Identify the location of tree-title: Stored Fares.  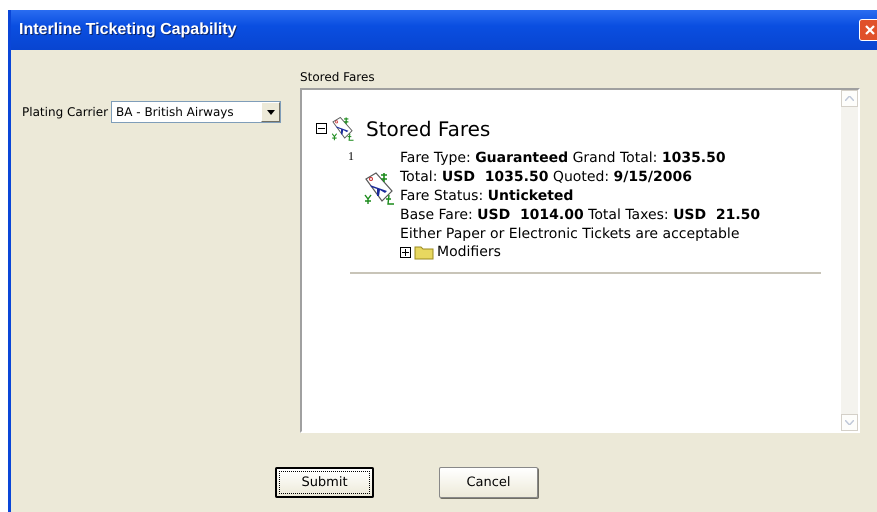
(428, 128).